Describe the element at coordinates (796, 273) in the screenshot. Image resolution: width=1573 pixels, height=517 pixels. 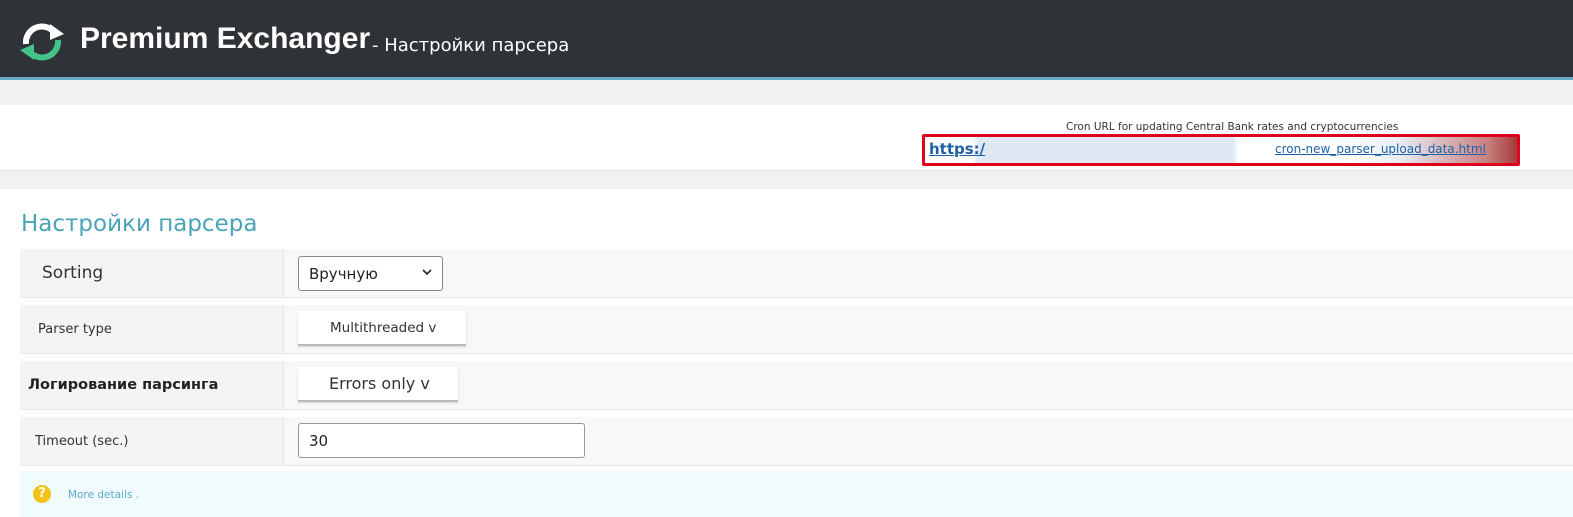
I see `settings-row-sorting: Sorting Вручную` at that location.